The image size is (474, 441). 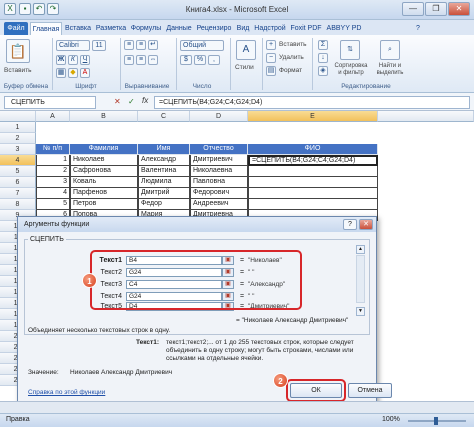 I want to click on column-header: B, so click(x=104, y=116).